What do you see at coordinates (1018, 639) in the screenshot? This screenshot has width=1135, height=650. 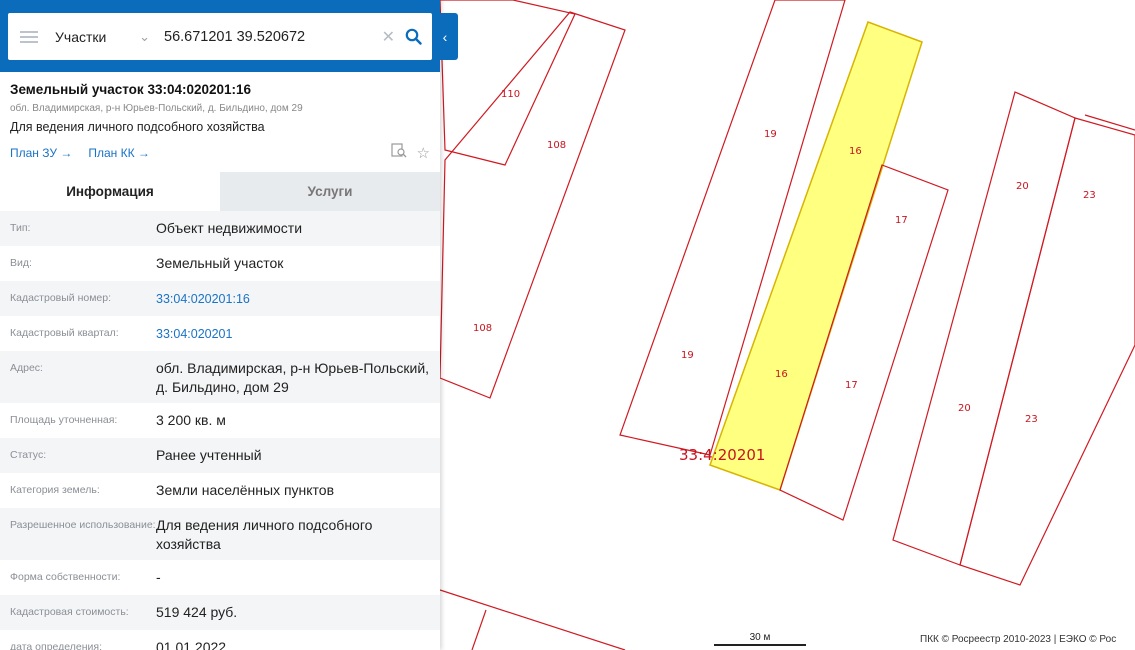 I see `copyright-text: ПКК © Росреестр 2010-2023 | ЕЭКО © Рос` at bounding box center [1018, 639].